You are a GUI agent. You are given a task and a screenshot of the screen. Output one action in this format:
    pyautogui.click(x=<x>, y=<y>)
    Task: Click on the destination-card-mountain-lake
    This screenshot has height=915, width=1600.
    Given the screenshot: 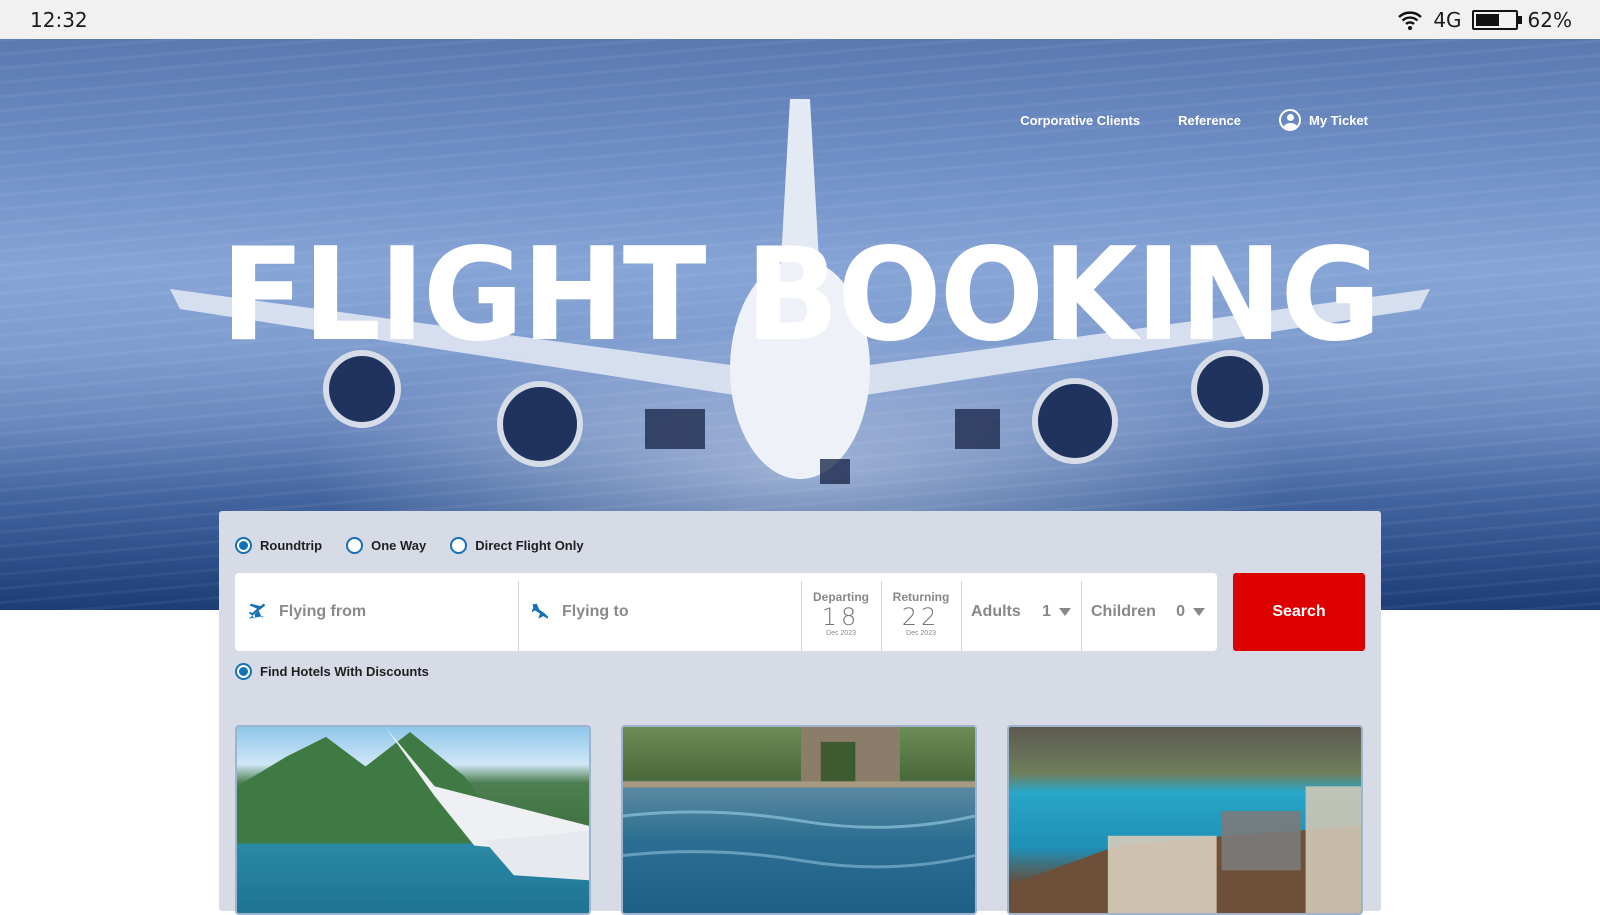 What is the action you would take?
    pyautogui.click(x=413, y=820)
    